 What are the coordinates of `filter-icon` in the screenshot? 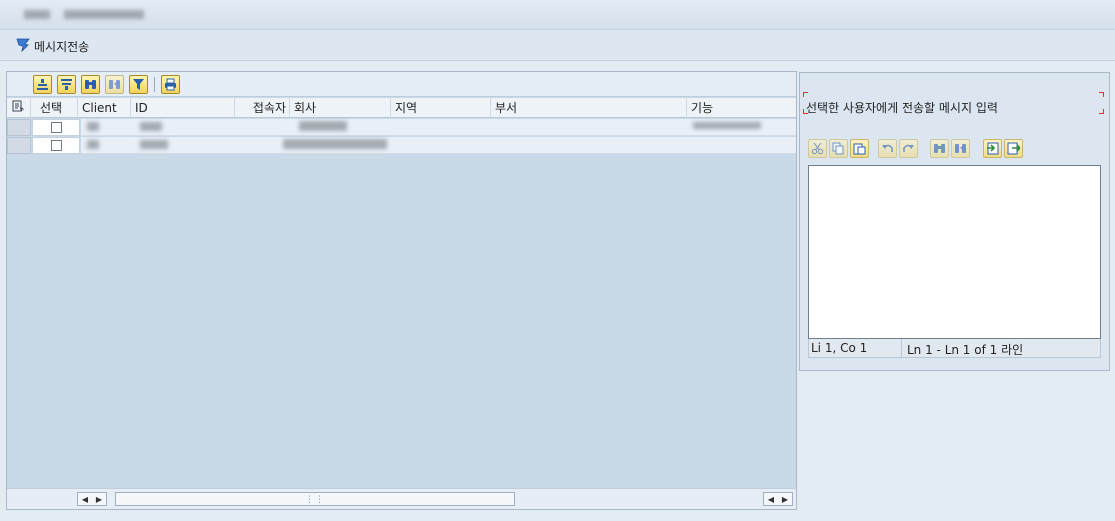 It's located at (138, 84).